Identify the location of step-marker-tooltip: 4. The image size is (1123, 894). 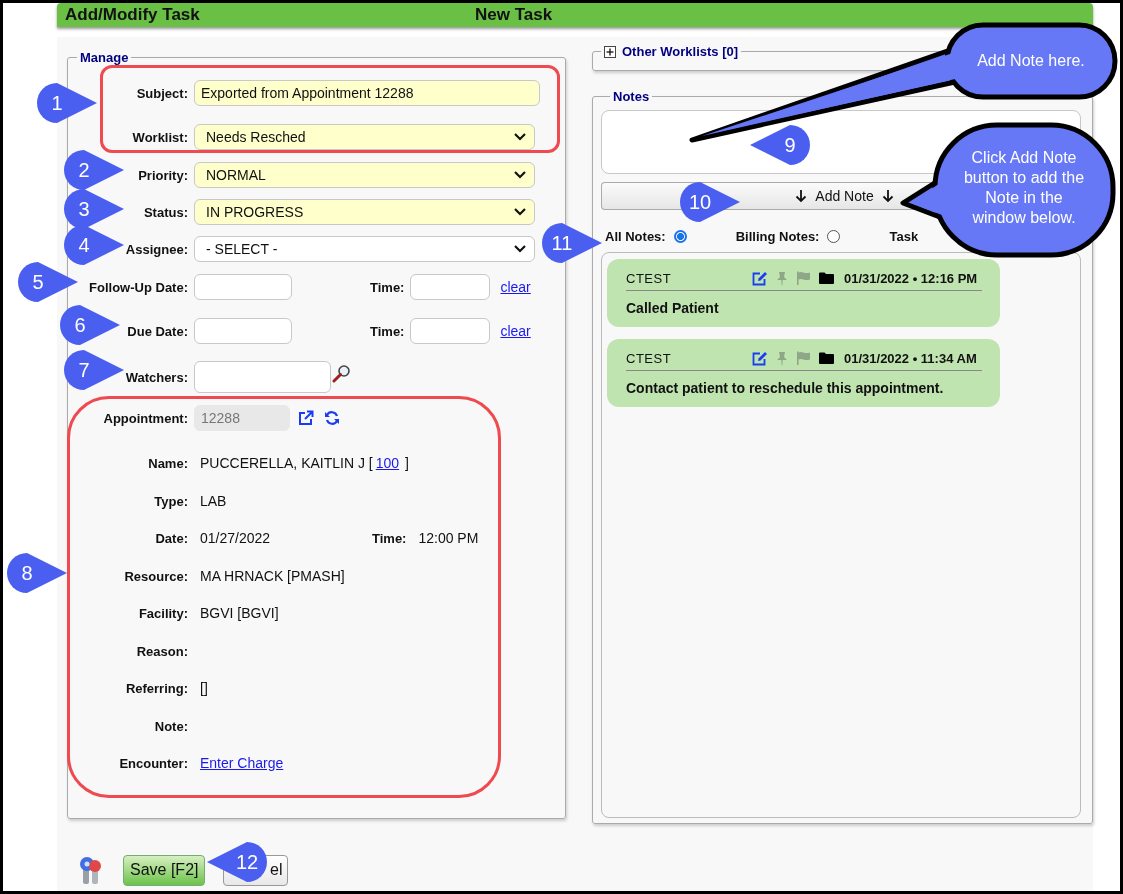
(94, 245).